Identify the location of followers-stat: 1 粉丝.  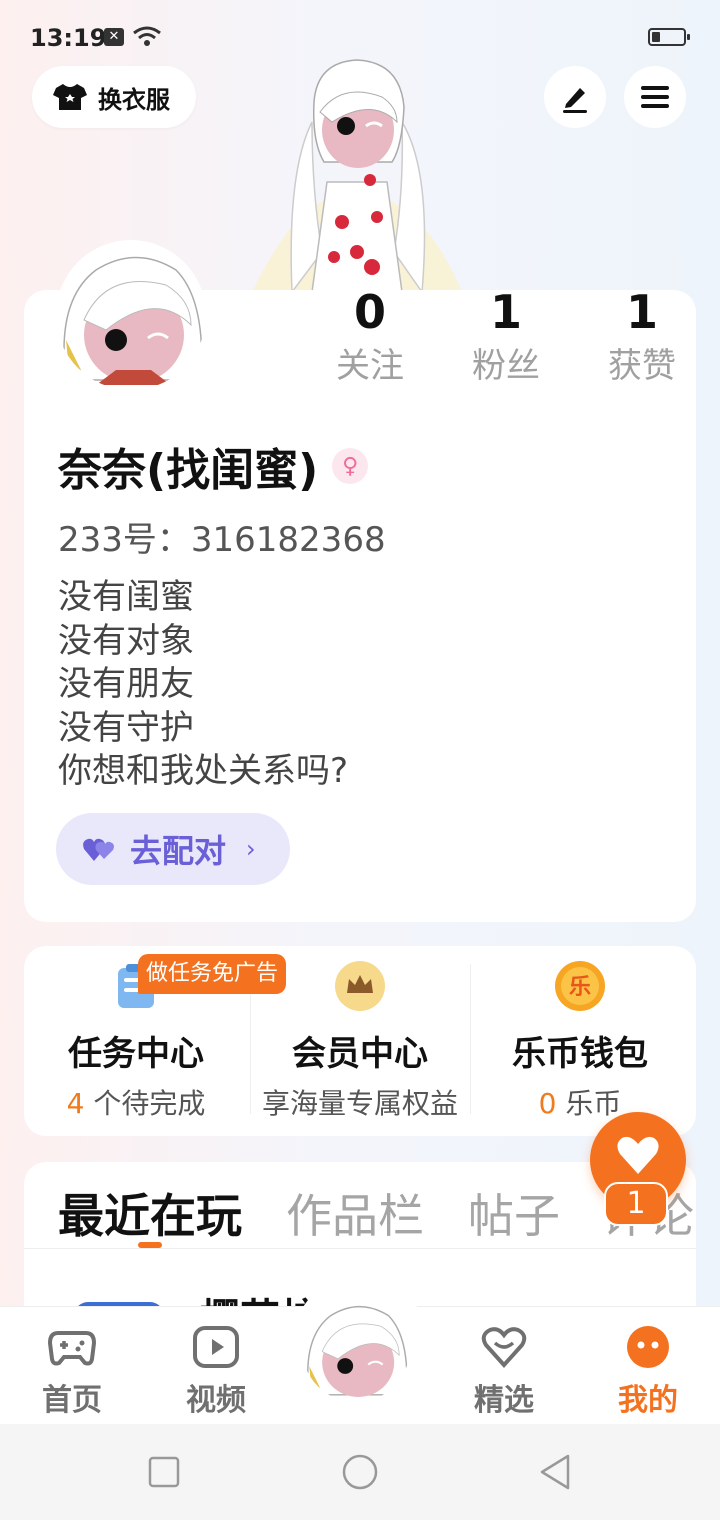
(506, 335).